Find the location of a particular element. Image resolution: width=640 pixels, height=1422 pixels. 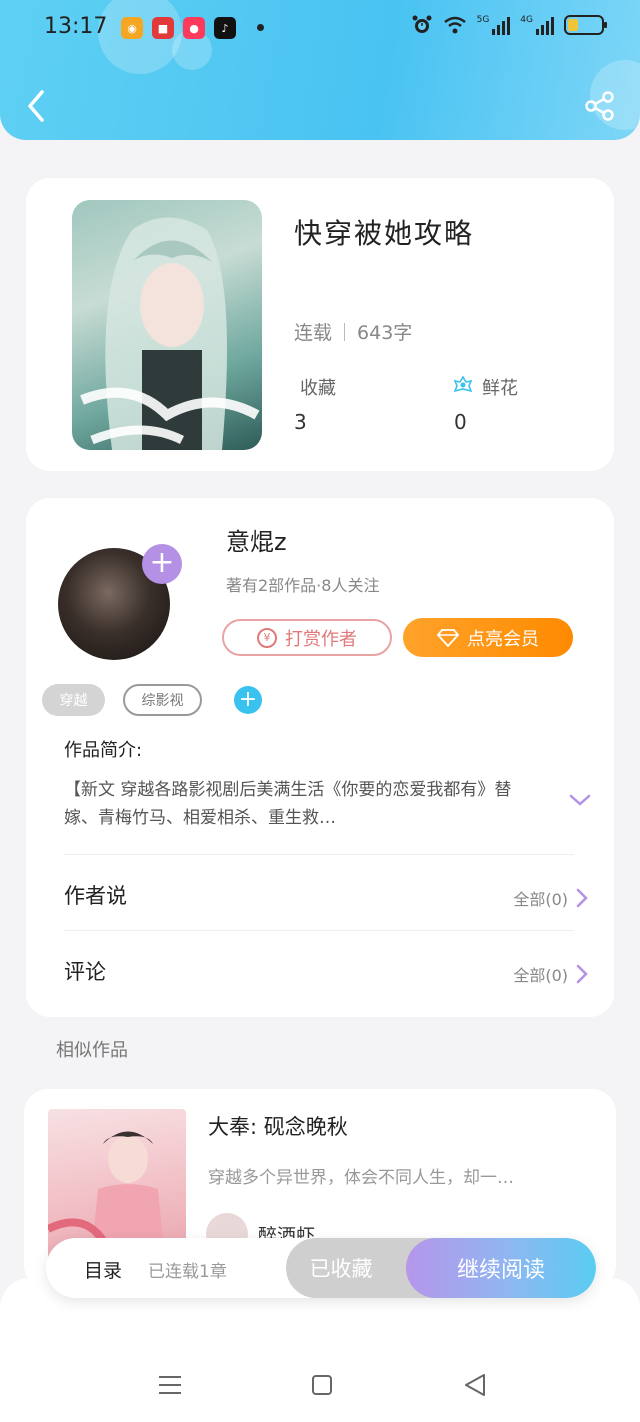

collect-label: 收藏 is located at coordinates (318, 388).